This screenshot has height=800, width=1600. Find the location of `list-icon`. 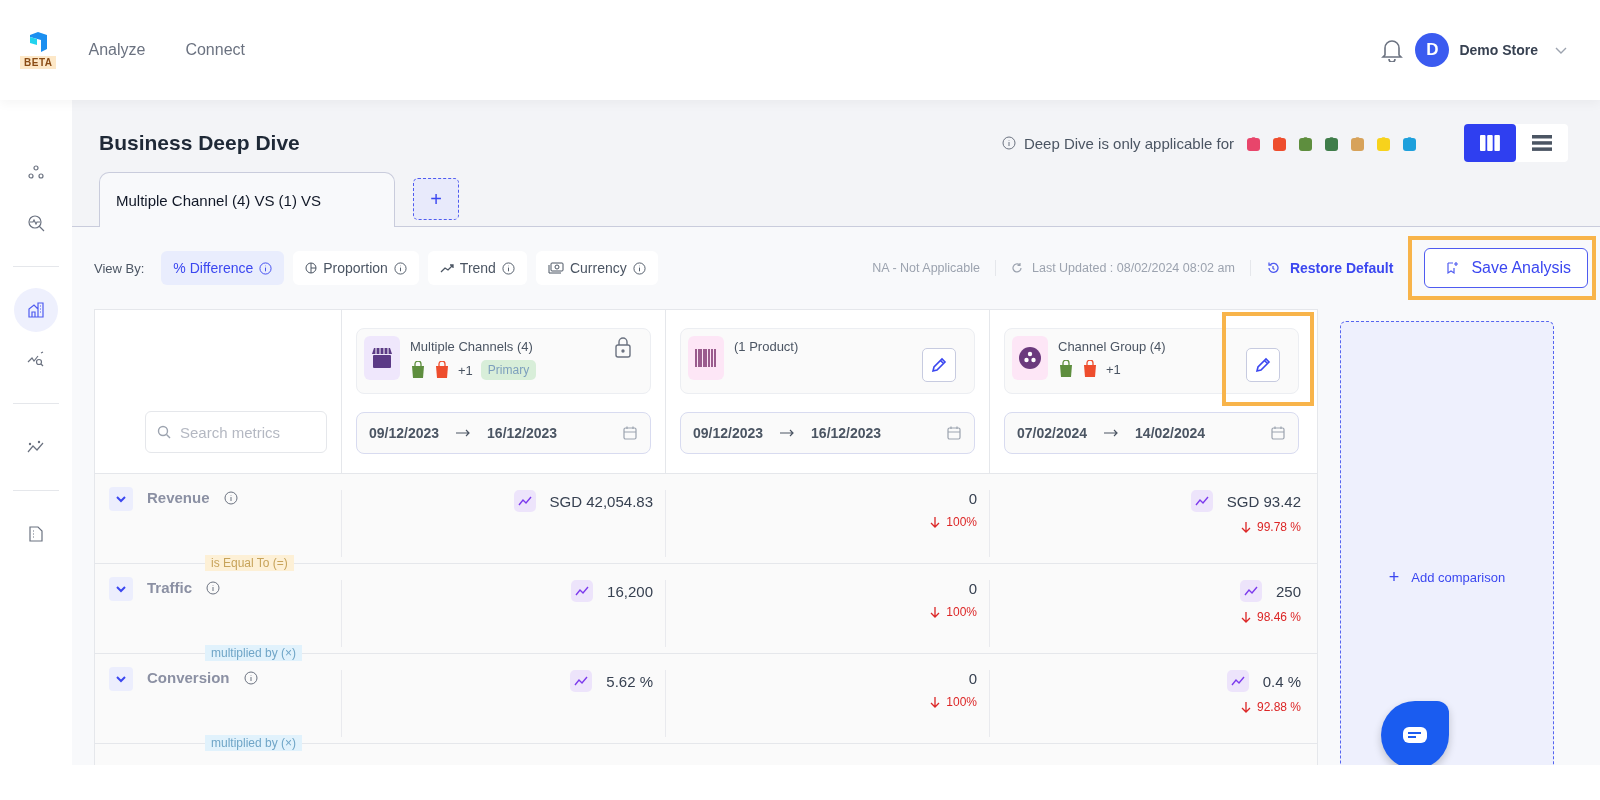

list-icon is located at coordinates (1542, 143).